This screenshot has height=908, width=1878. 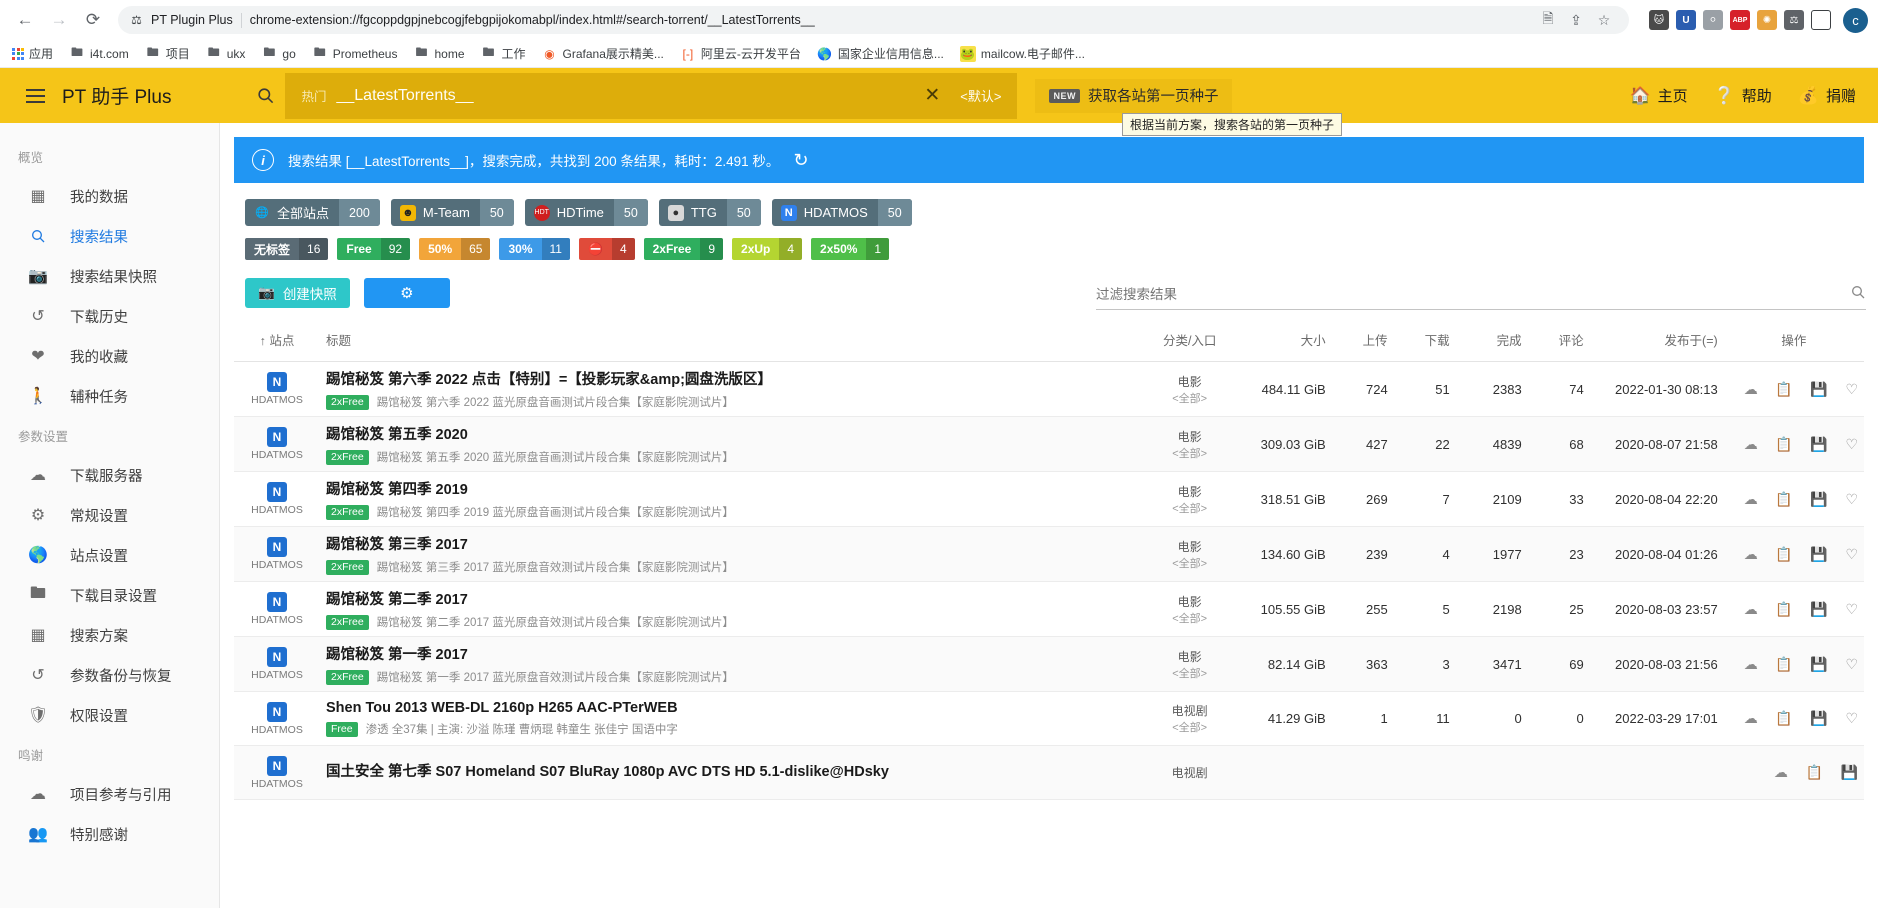 What do you see at coordinates (109, 834) in the screenshot?
I see `sidebar-item-special-thanks: 👥 特别感谢` at bounding box center [109, 834].